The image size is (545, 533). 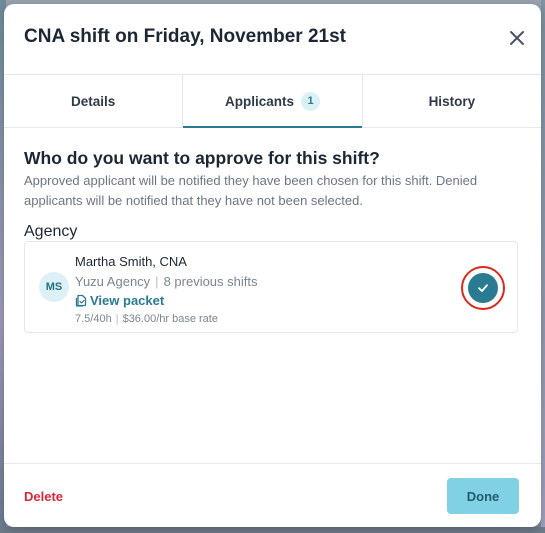 I want to click on applicant-hours-rate: 7.5/40h | $36.00/hr base rate, so click(x=146, y=319).